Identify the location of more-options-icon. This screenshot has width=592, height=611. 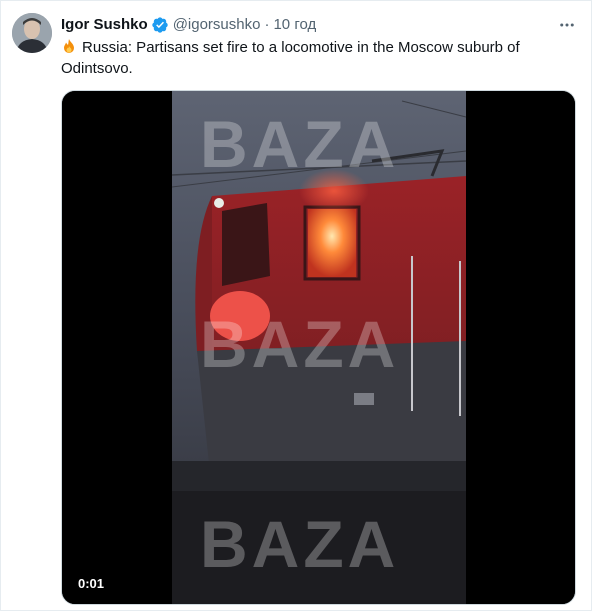
(567, 25).